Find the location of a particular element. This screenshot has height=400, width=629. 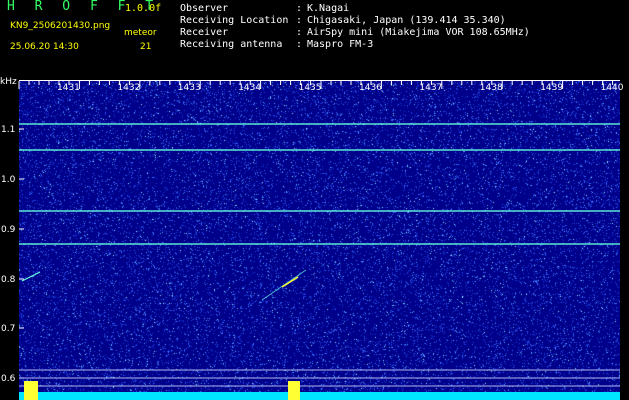

y-tick-label: 0.6 is located at coordinates (8, 379).